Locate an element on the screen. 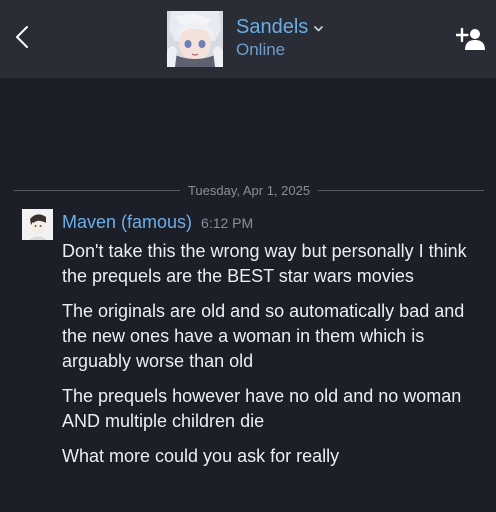 This screenshot has height=512, width=496. contact-status: Online is located at coordinates (261, 49).